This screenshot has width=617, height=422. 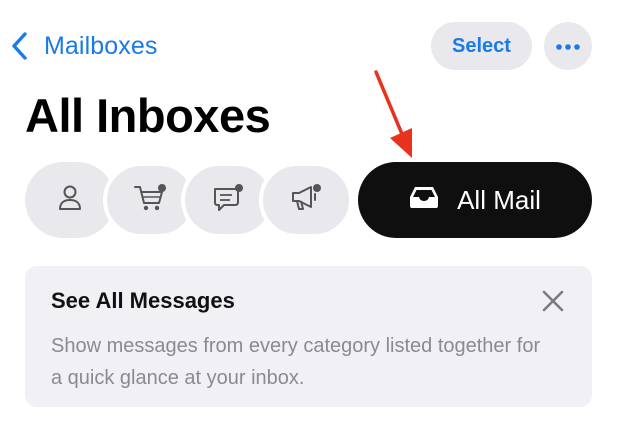 I want to click on page-title: All Inboxes, so click(x=148, y=115).